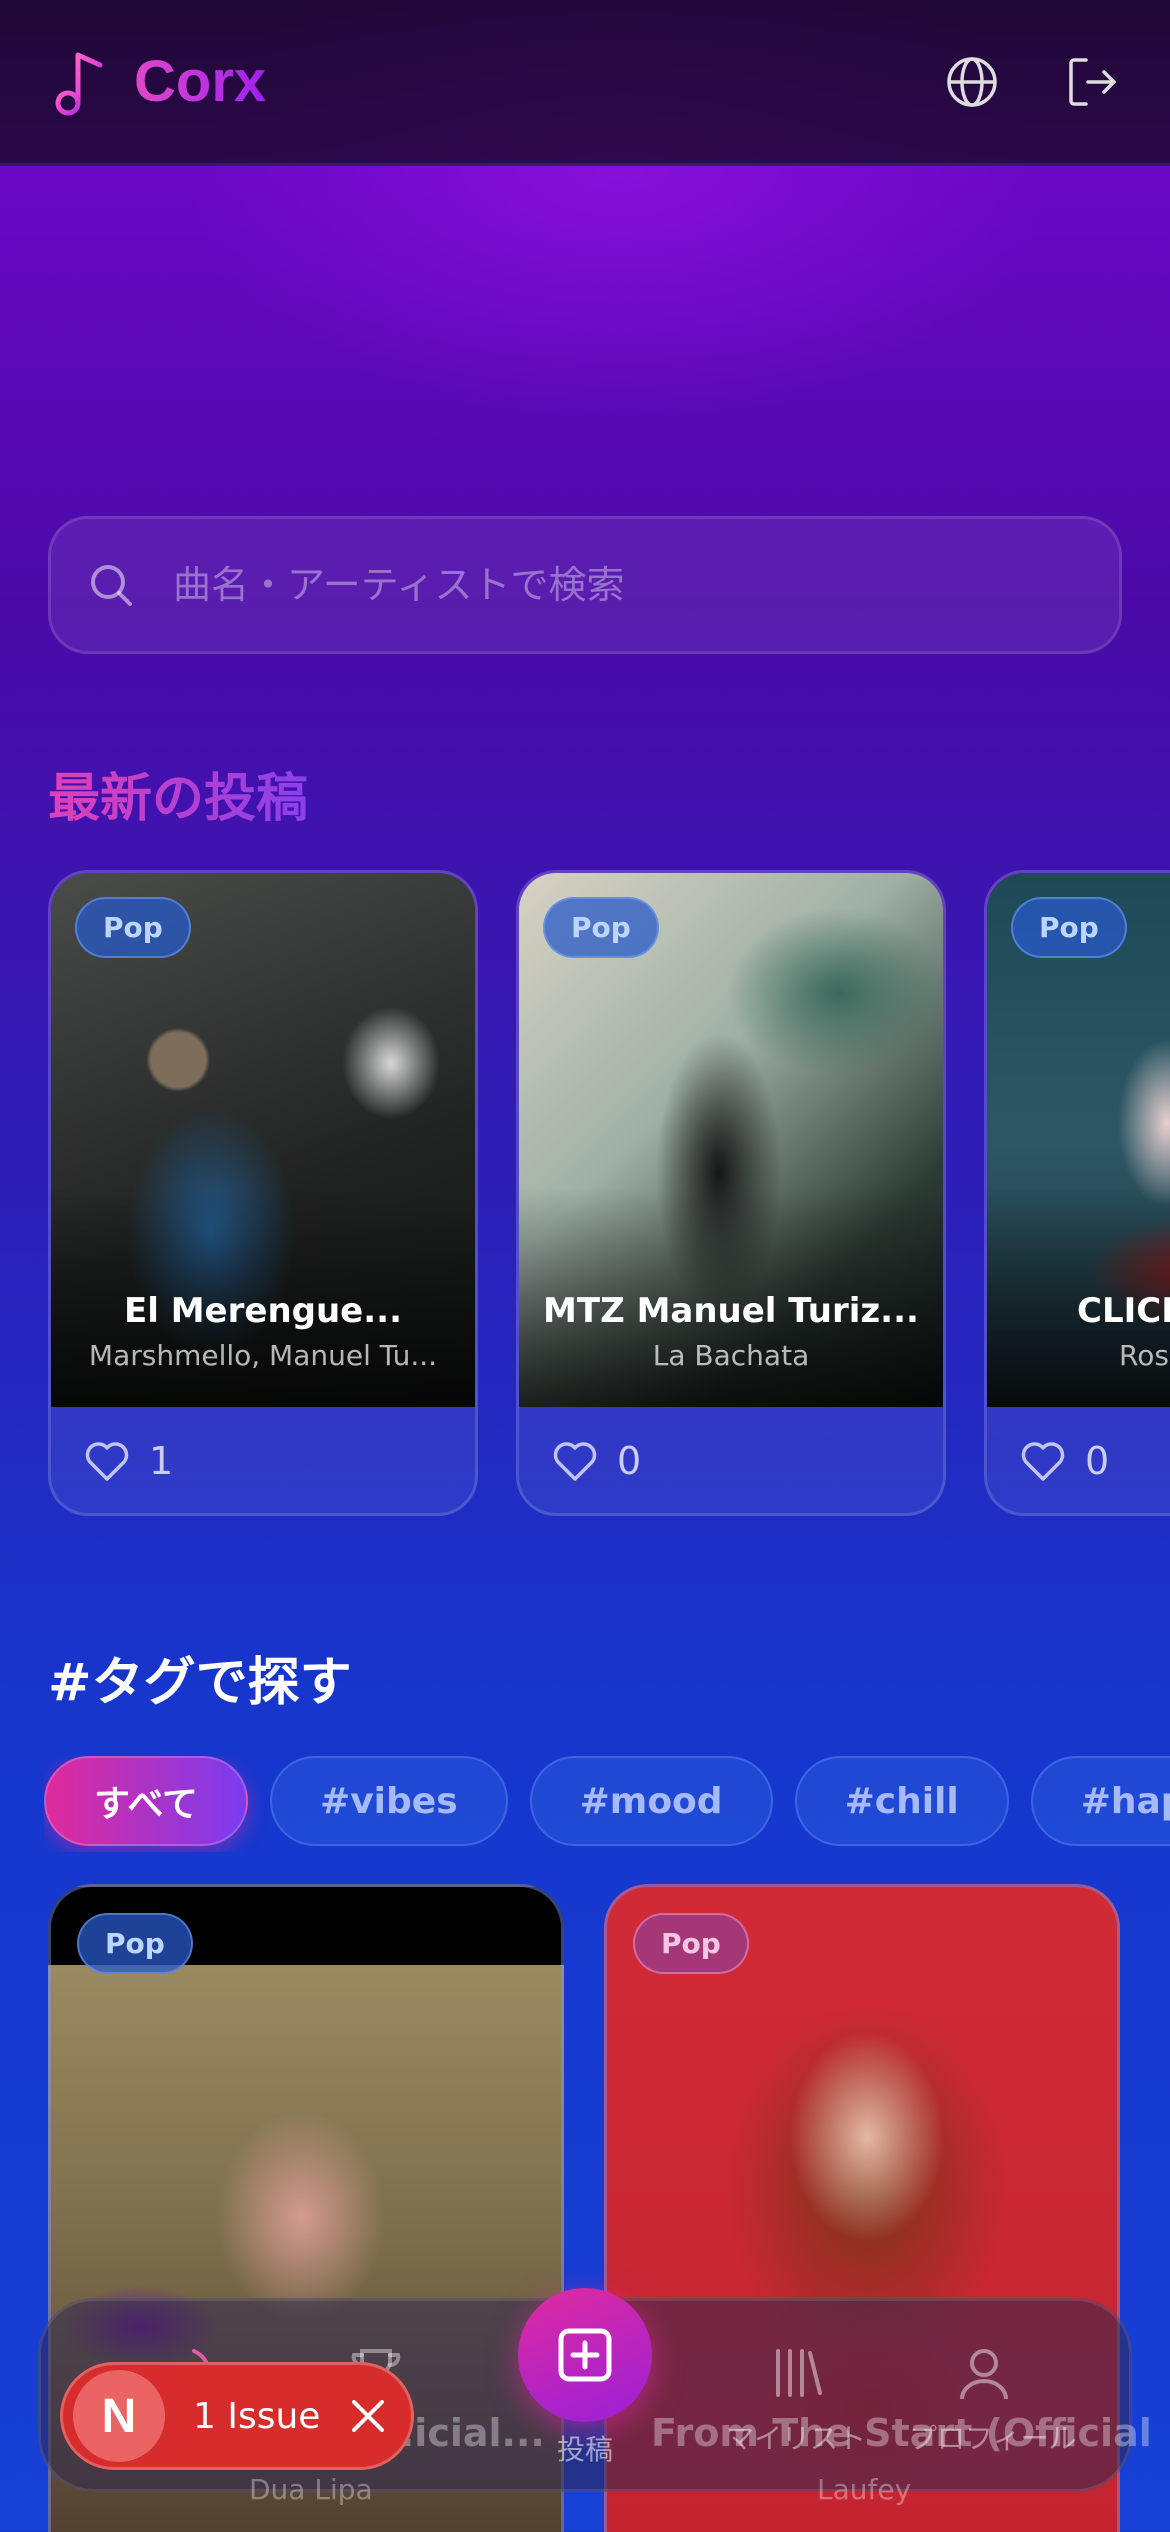  What do you see at coordinates (731, 1355) in the screenshot?
I see `post-artist: La Bachata` at bounding box center [731, 1355].